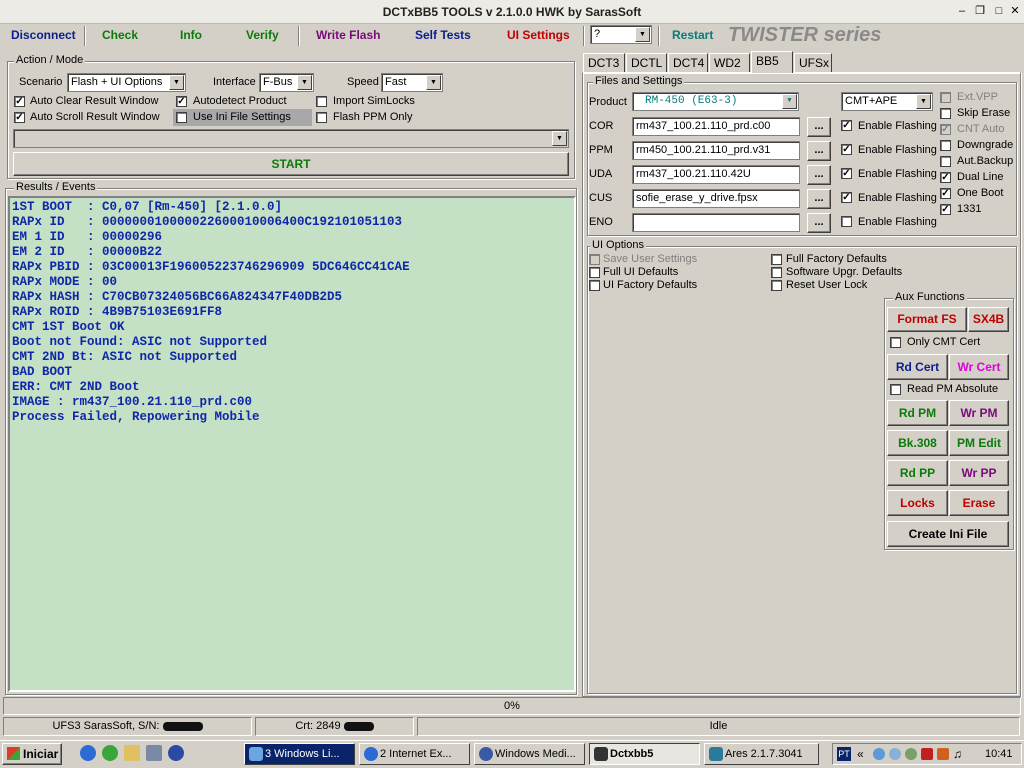 Image resolution: width=1024 pixels, height=768 pixels. I want to click on ppm-enable-flashing-checkbox: ✓, so click(846, 149).